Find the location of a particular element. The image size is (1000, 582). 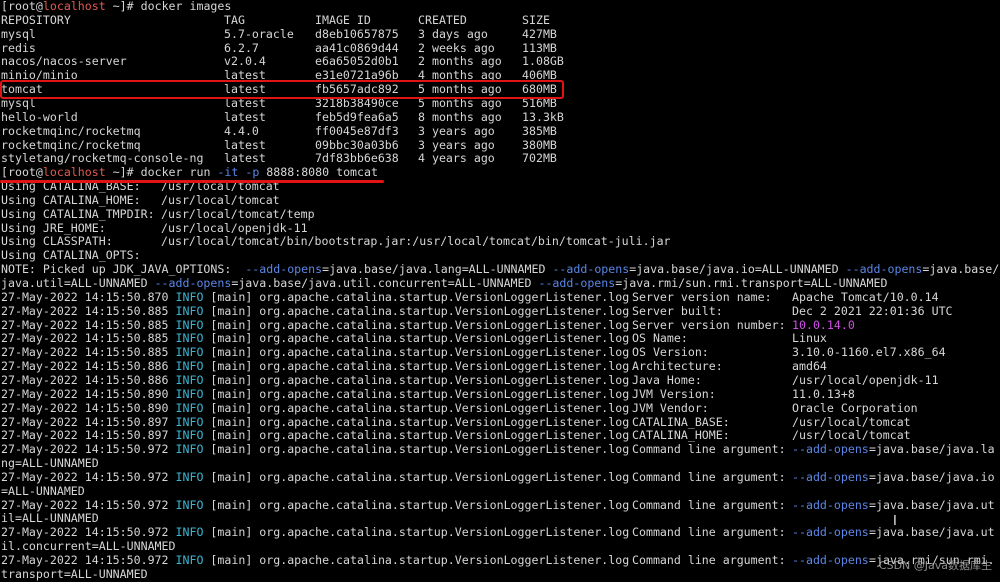

table-cell: 8 months ago is located at coordinates (460, 116).